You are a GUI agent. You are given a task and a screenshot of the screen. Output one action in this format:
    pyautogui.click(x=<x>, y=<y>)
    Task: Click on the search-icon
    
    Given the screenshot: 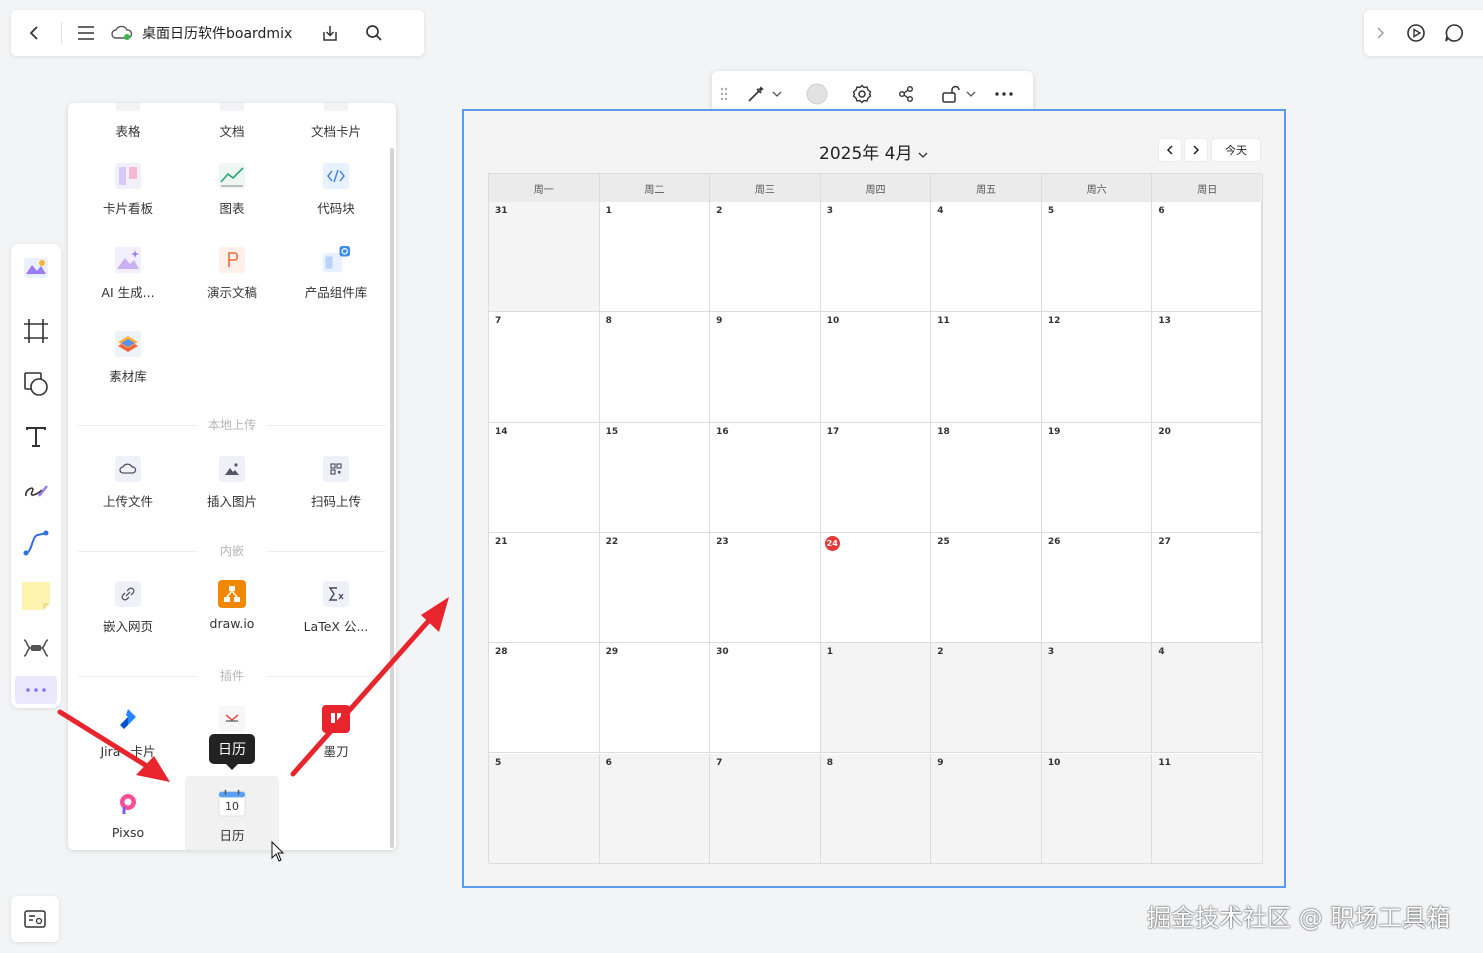 What is the action you would take?
    pyautogui.click(x=374, y=33)
    